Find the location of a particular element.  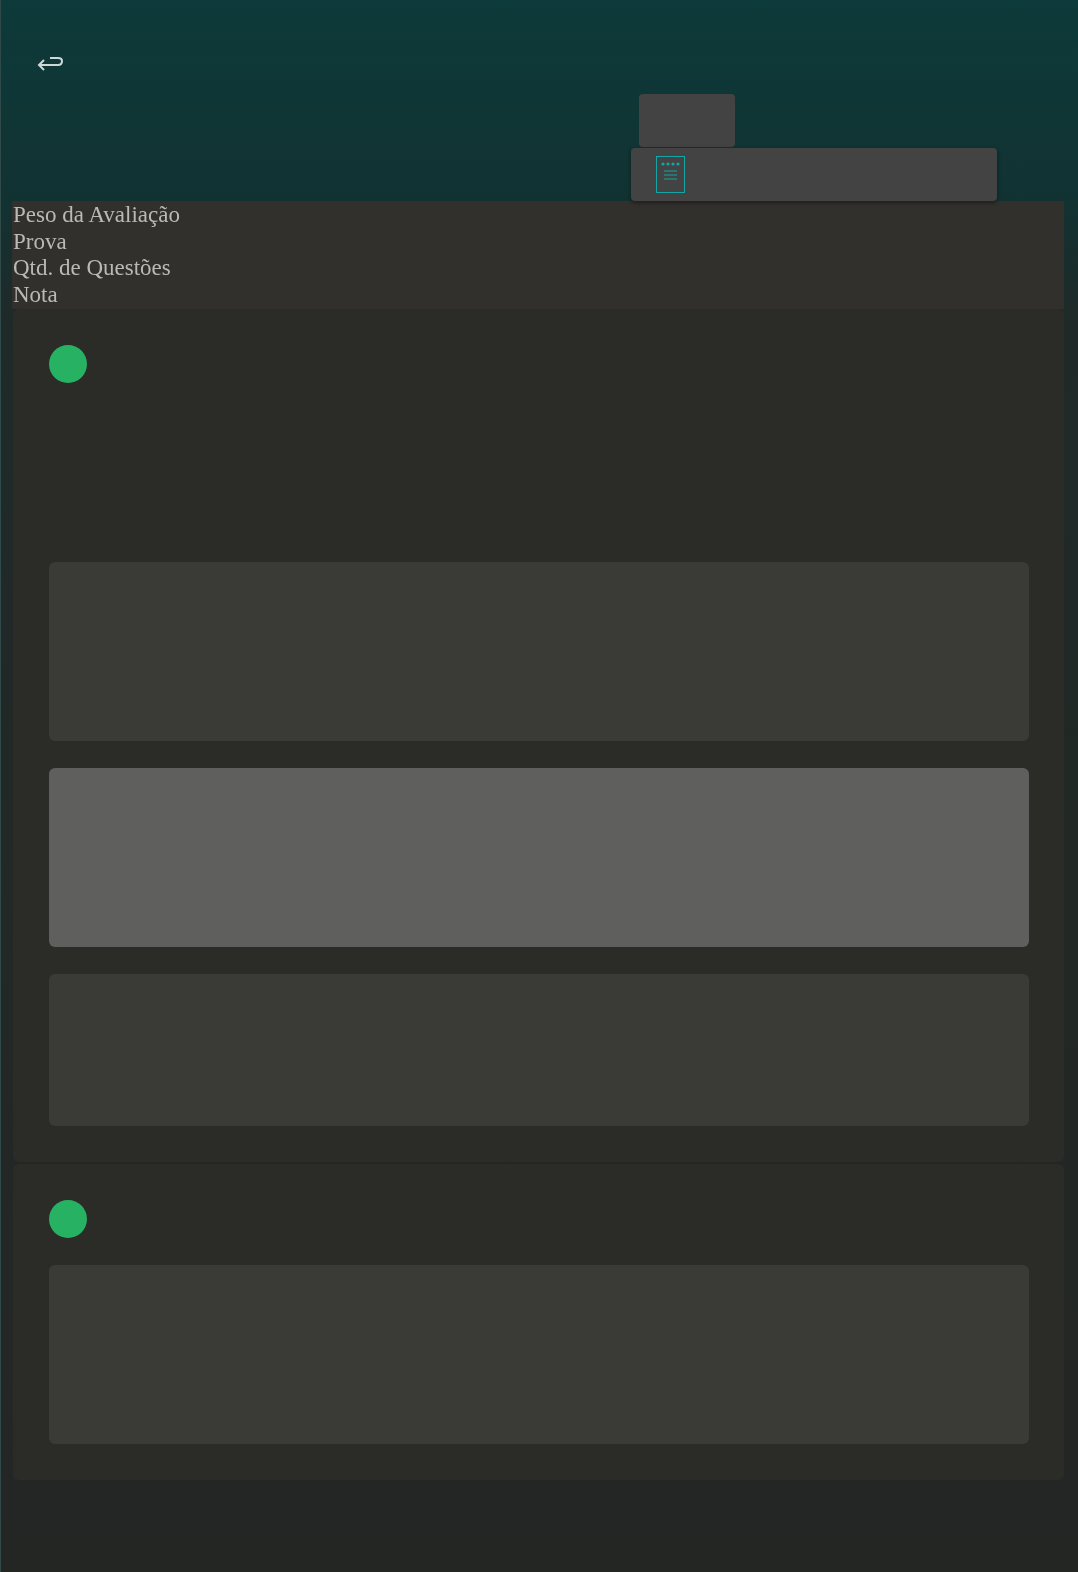

document-icon is located at coordinates (670, 174).